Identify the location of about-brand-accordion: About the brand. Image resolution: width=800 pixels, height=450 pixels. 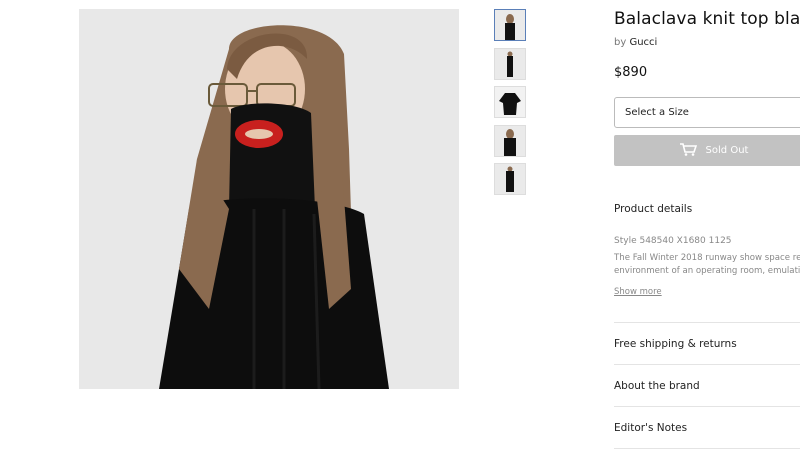
(657, 386).